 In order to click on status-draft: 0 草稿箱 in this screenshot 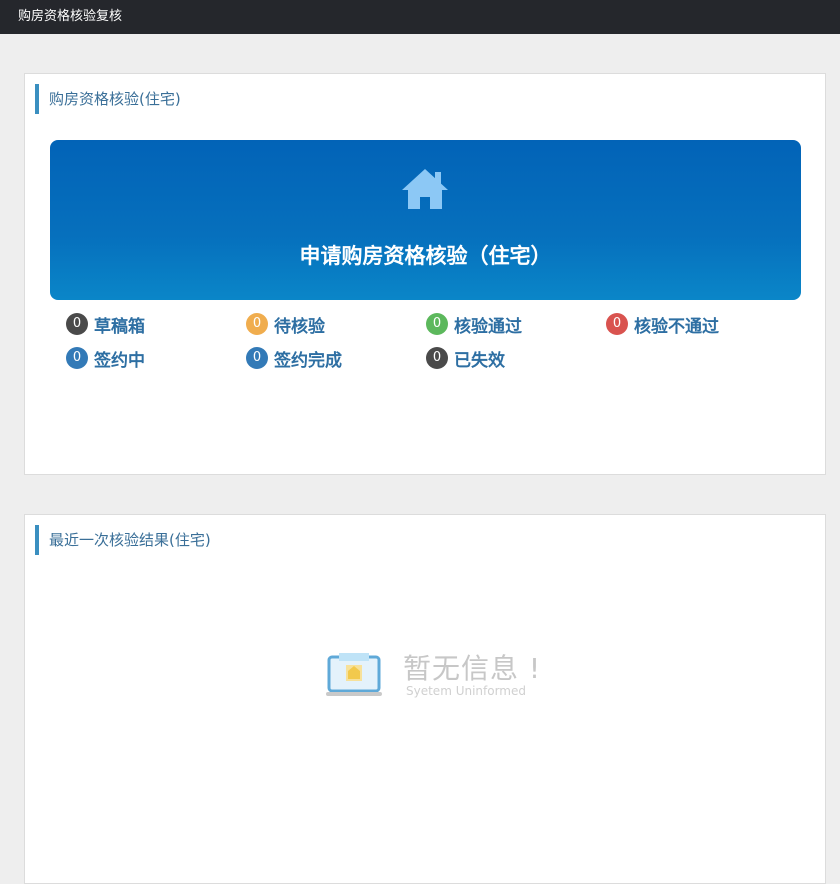, I will do `click(105, 324)`.